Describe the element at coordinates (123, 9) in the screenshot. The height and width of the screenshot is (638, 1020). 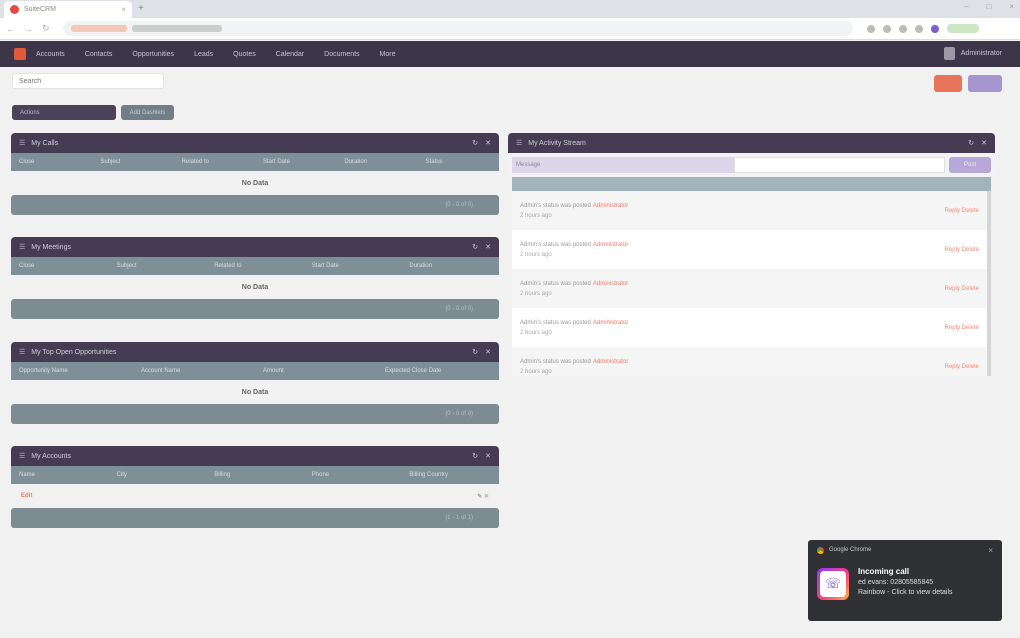
I see `tab-close-icon: ×` at that location.